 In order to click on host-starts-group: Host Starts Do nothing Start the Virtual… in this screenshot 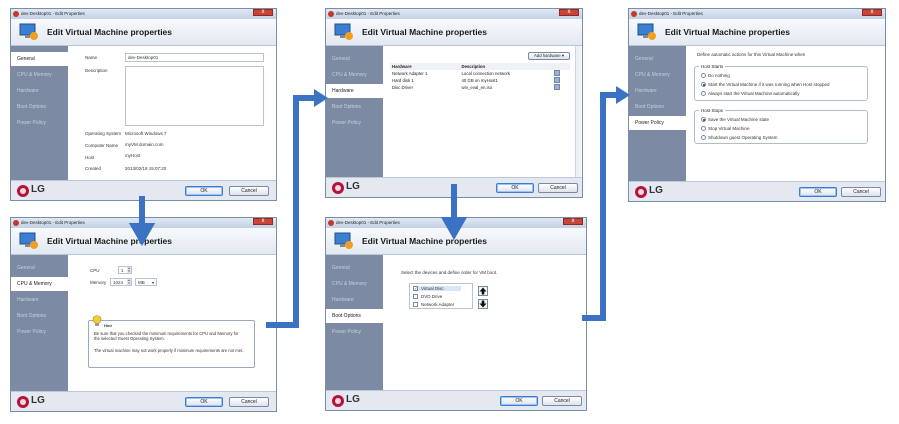, I will do `click(781, 82)`.